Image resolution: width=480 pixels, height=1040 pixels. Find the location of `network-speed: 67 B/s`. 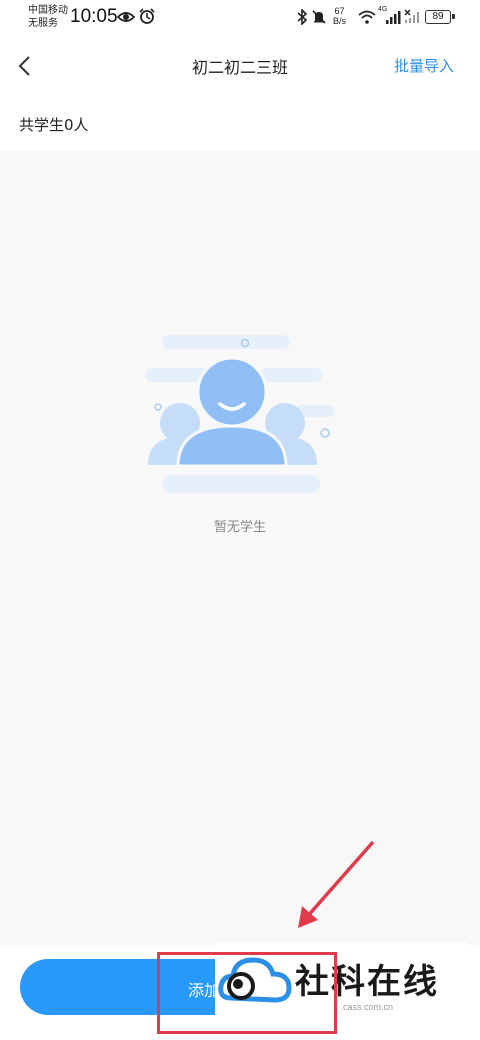

network-speed: 67 B/s is located at coordinates (339, 16).